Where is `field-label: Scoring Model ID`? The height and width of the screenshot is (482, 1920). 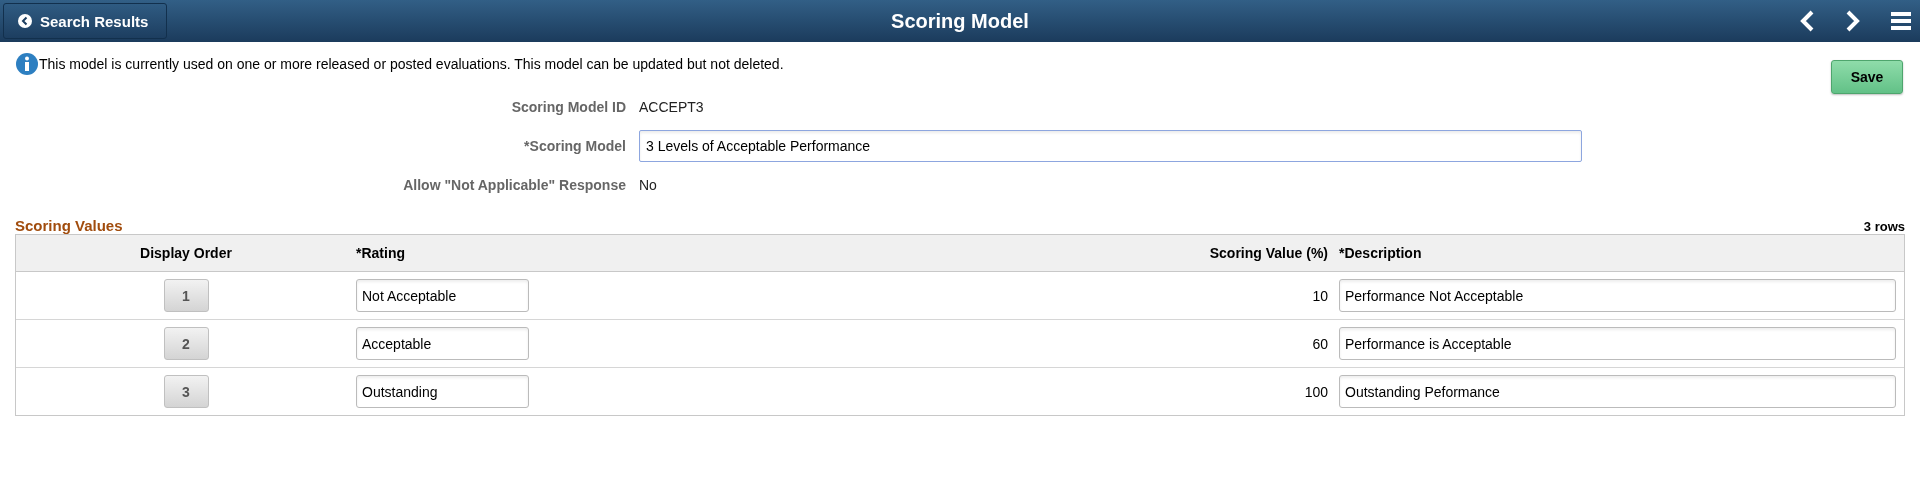 field-label: Scoring Model ID is located at coordinates (568, 107).